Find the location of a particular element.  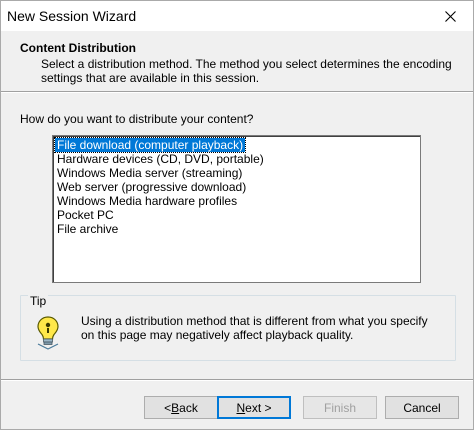

back-button-mnemonic: B is located at coordinates (175, 407).